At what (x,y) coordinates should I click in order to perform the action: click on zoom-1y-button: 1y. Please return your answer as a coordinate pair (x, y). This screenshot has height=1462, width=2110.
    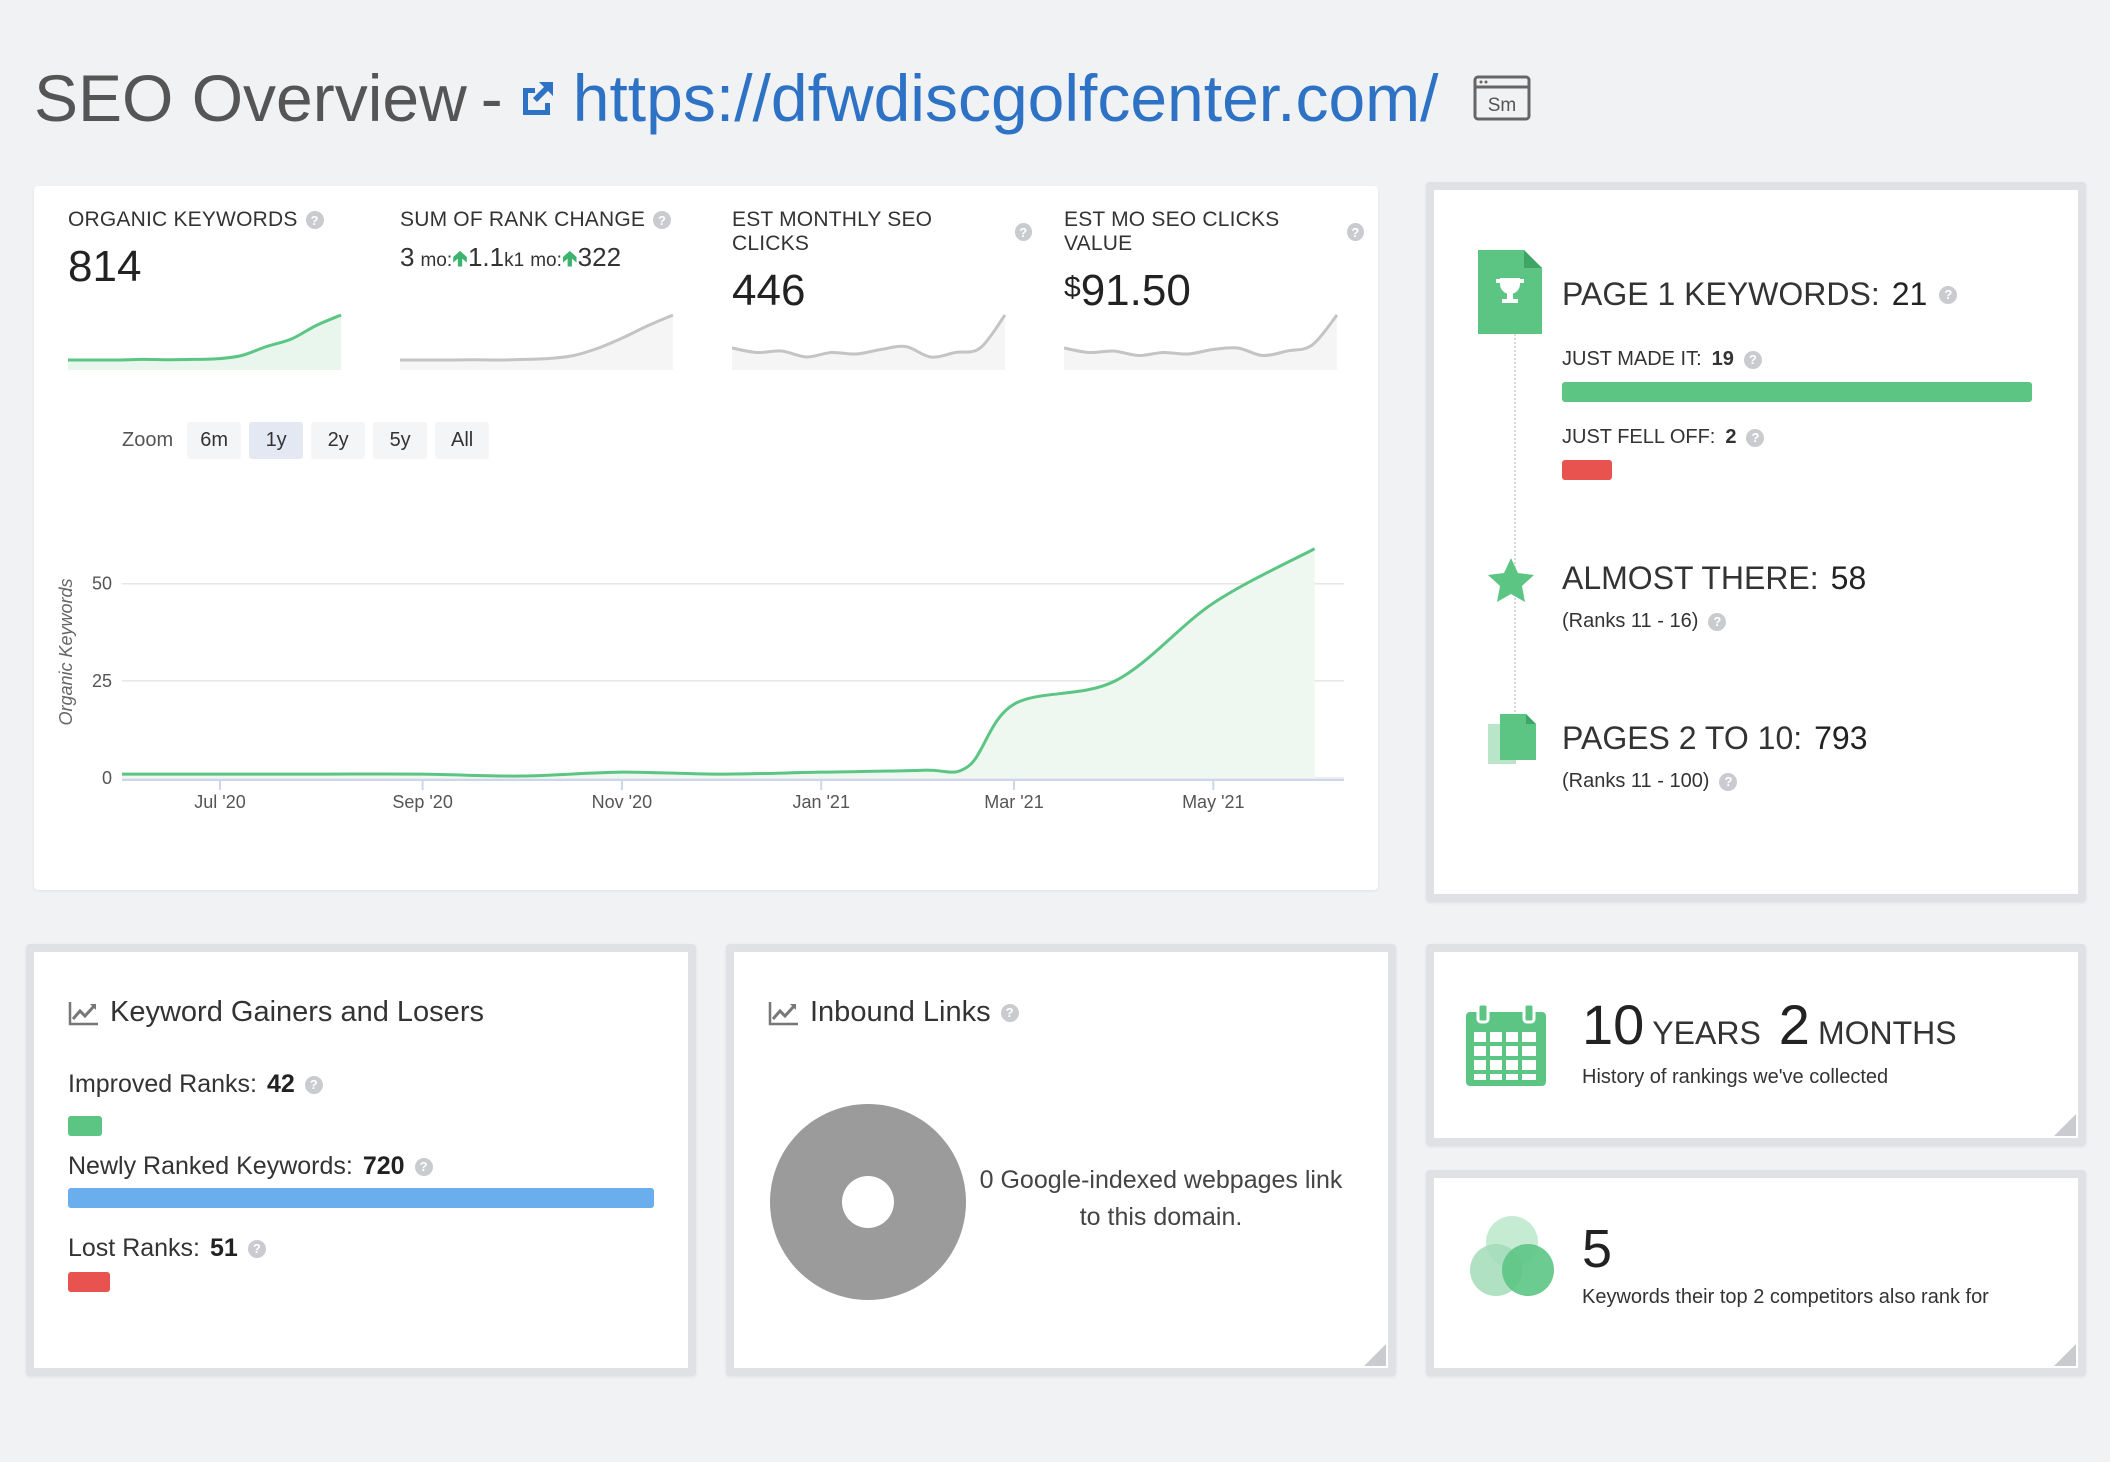
    Looking at the image, I should click on (276, 440).